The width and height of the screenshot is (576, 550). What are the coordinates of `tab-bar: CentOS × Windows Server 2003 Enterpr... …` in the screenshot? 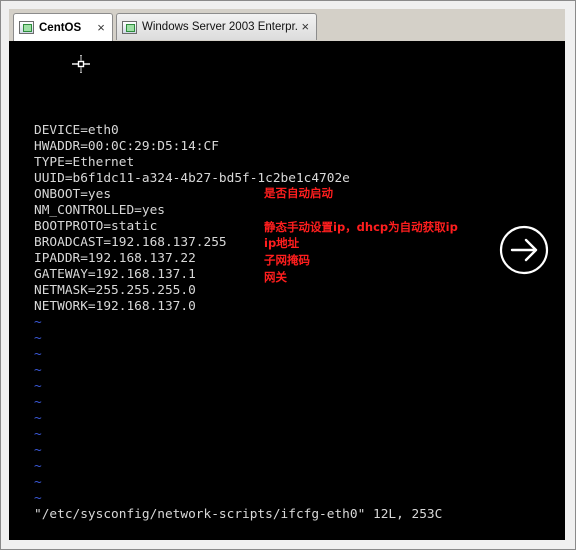 It's located at (287, 25).